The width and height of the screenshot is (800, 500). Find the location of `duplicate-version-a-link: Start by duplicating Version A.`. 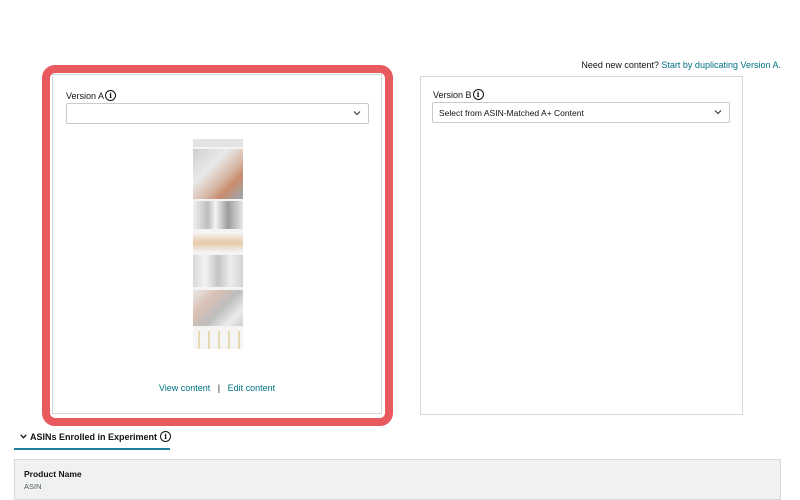

duplicate-version-a-link: Start by duplicating Version A. is located at coordinates (721, 65).